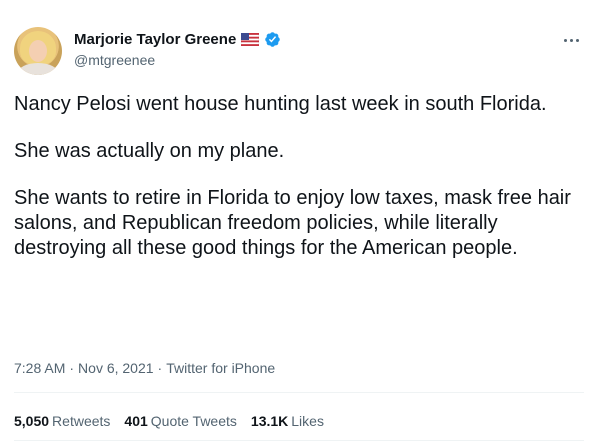 This screenshot has width=598, height=441. I want to click on author-handle: @mtgreenee, so click(114, 60).